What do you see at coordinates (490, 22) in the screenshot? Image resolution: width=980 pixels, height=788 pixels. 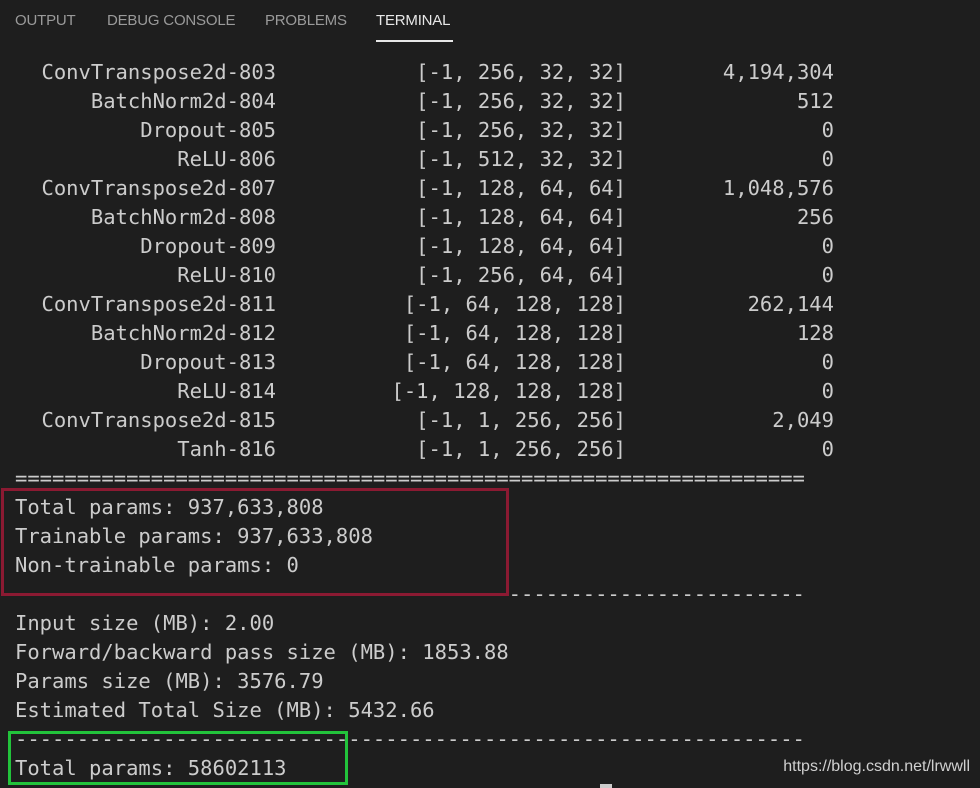 I see `panel-tab-bar: OUTPUT DEBUG CONSOLE PROBLEMS TERMINAL` at bounding box center [490, 22].